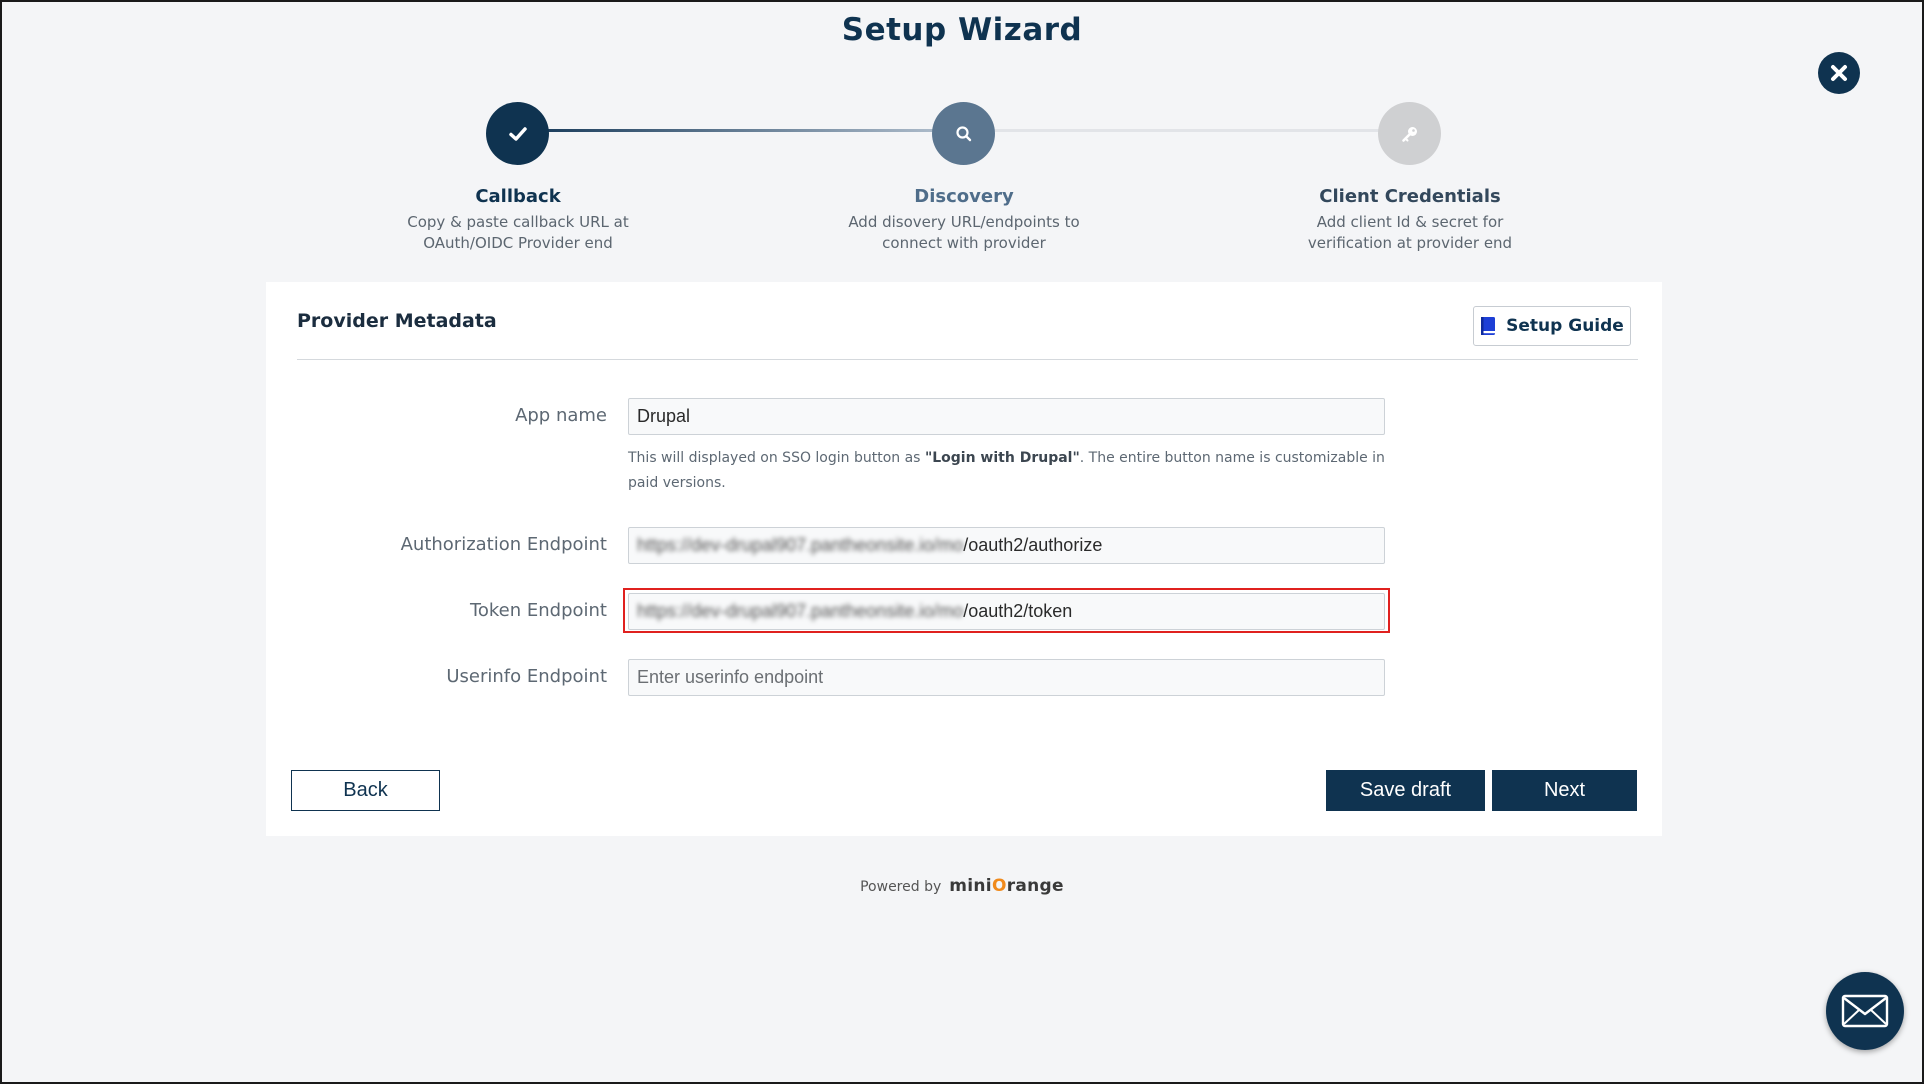 This screenshot has height=1084, width=1924. What do you see at coordinates (664, 416) in the screenshot?
I see `app-name-value: Drupal` at bounding box center [664, 416].